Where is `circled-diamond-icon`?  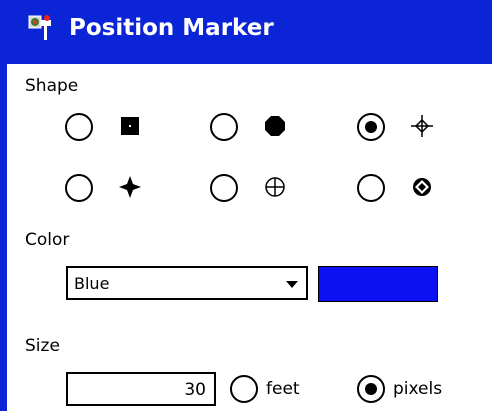 circled-diamond-icon is located at coordinates (422, 187).